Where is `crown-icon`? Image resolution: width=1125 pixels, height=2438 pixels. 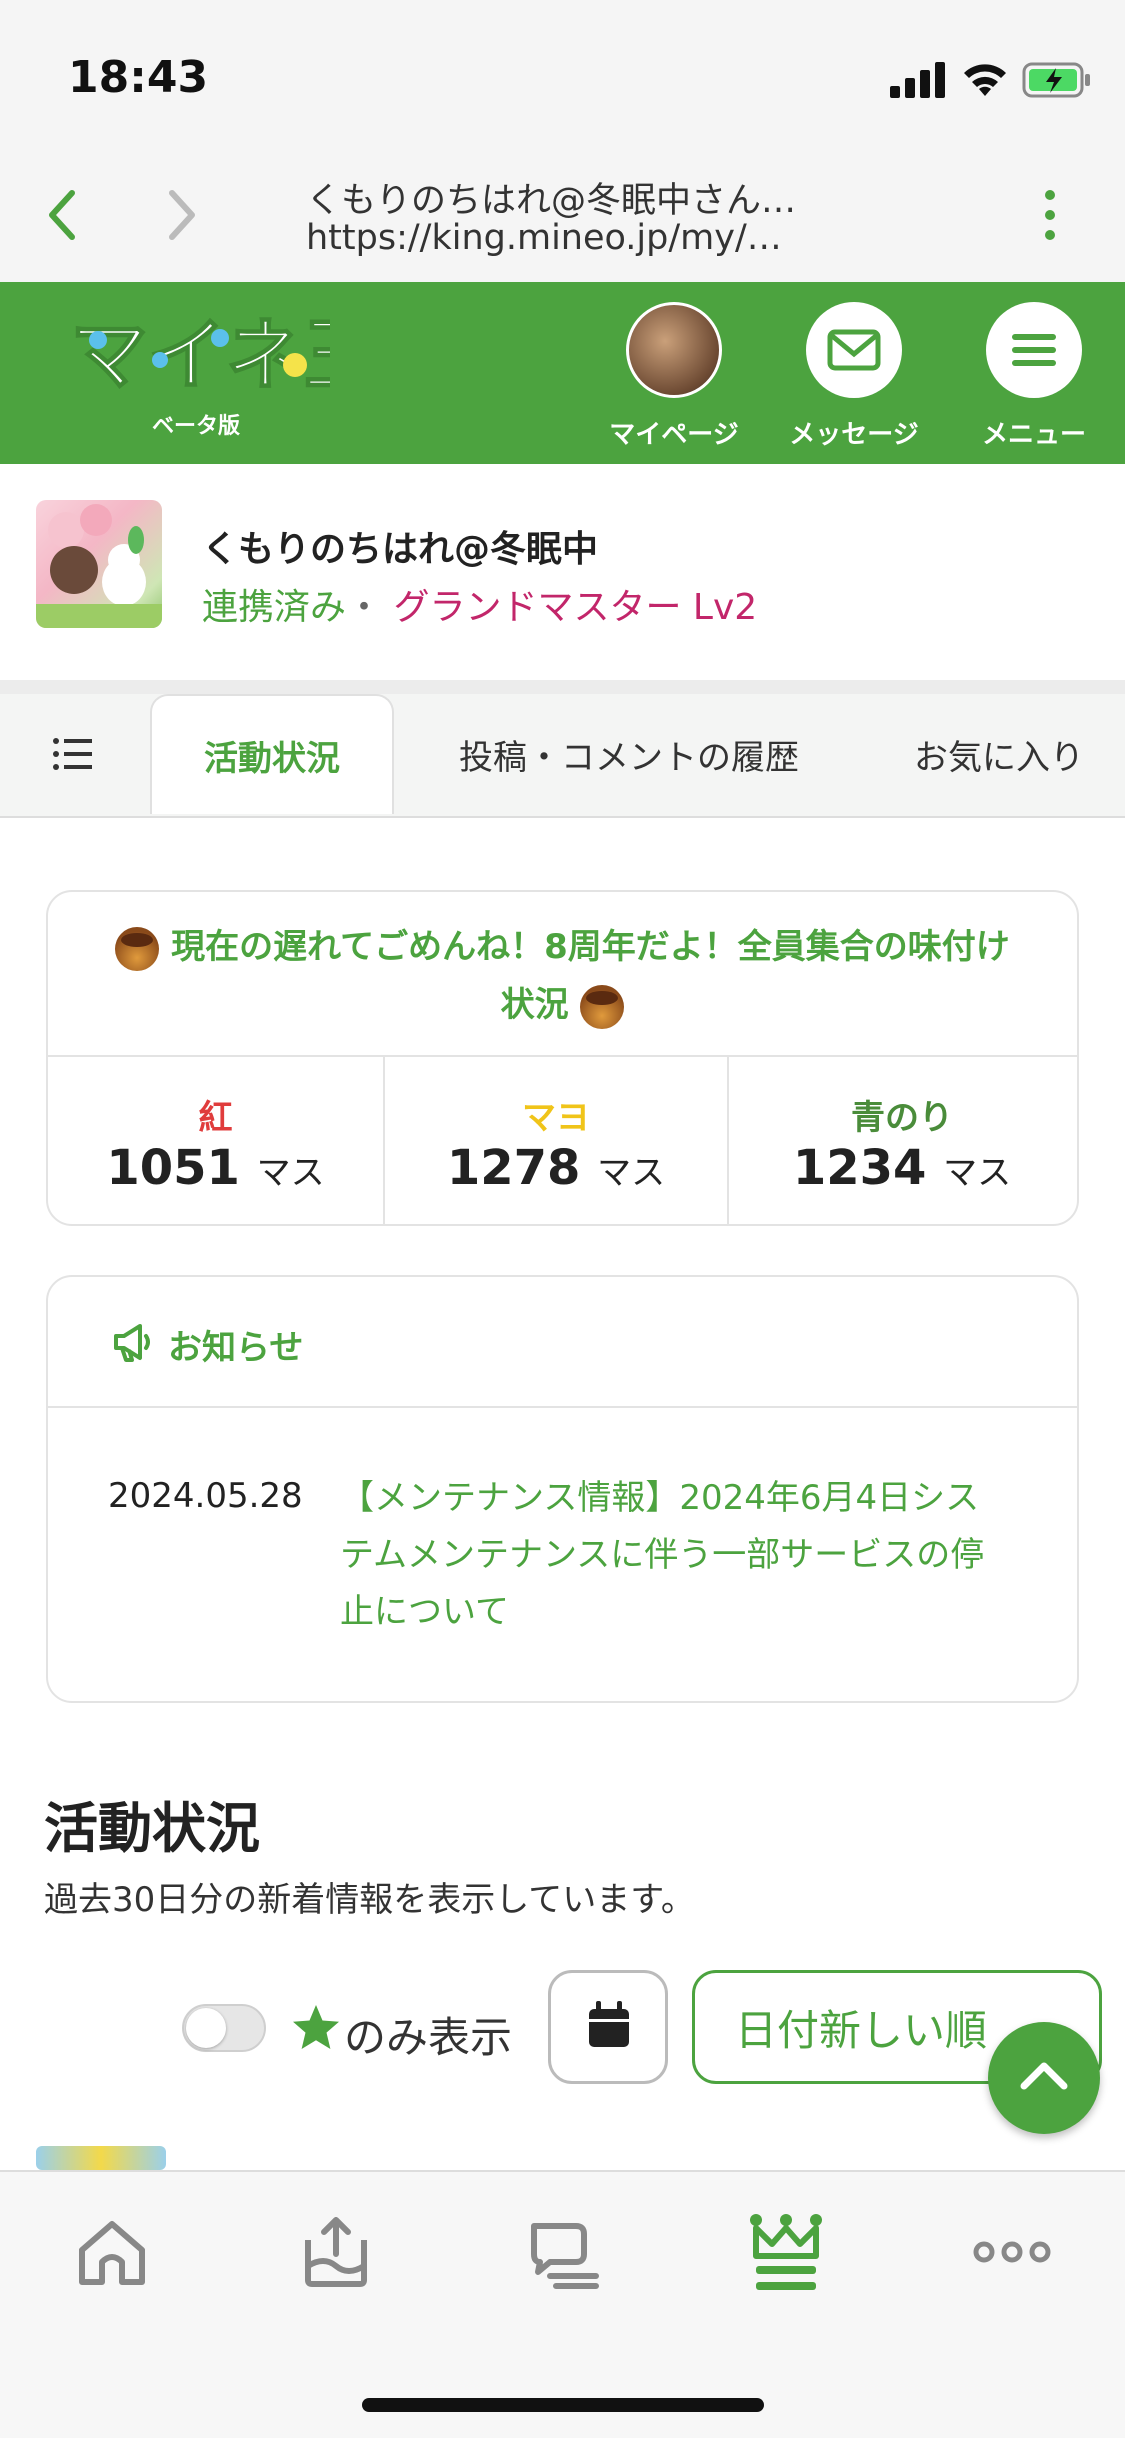
crown-icon is located at coordinates (786, 2252).